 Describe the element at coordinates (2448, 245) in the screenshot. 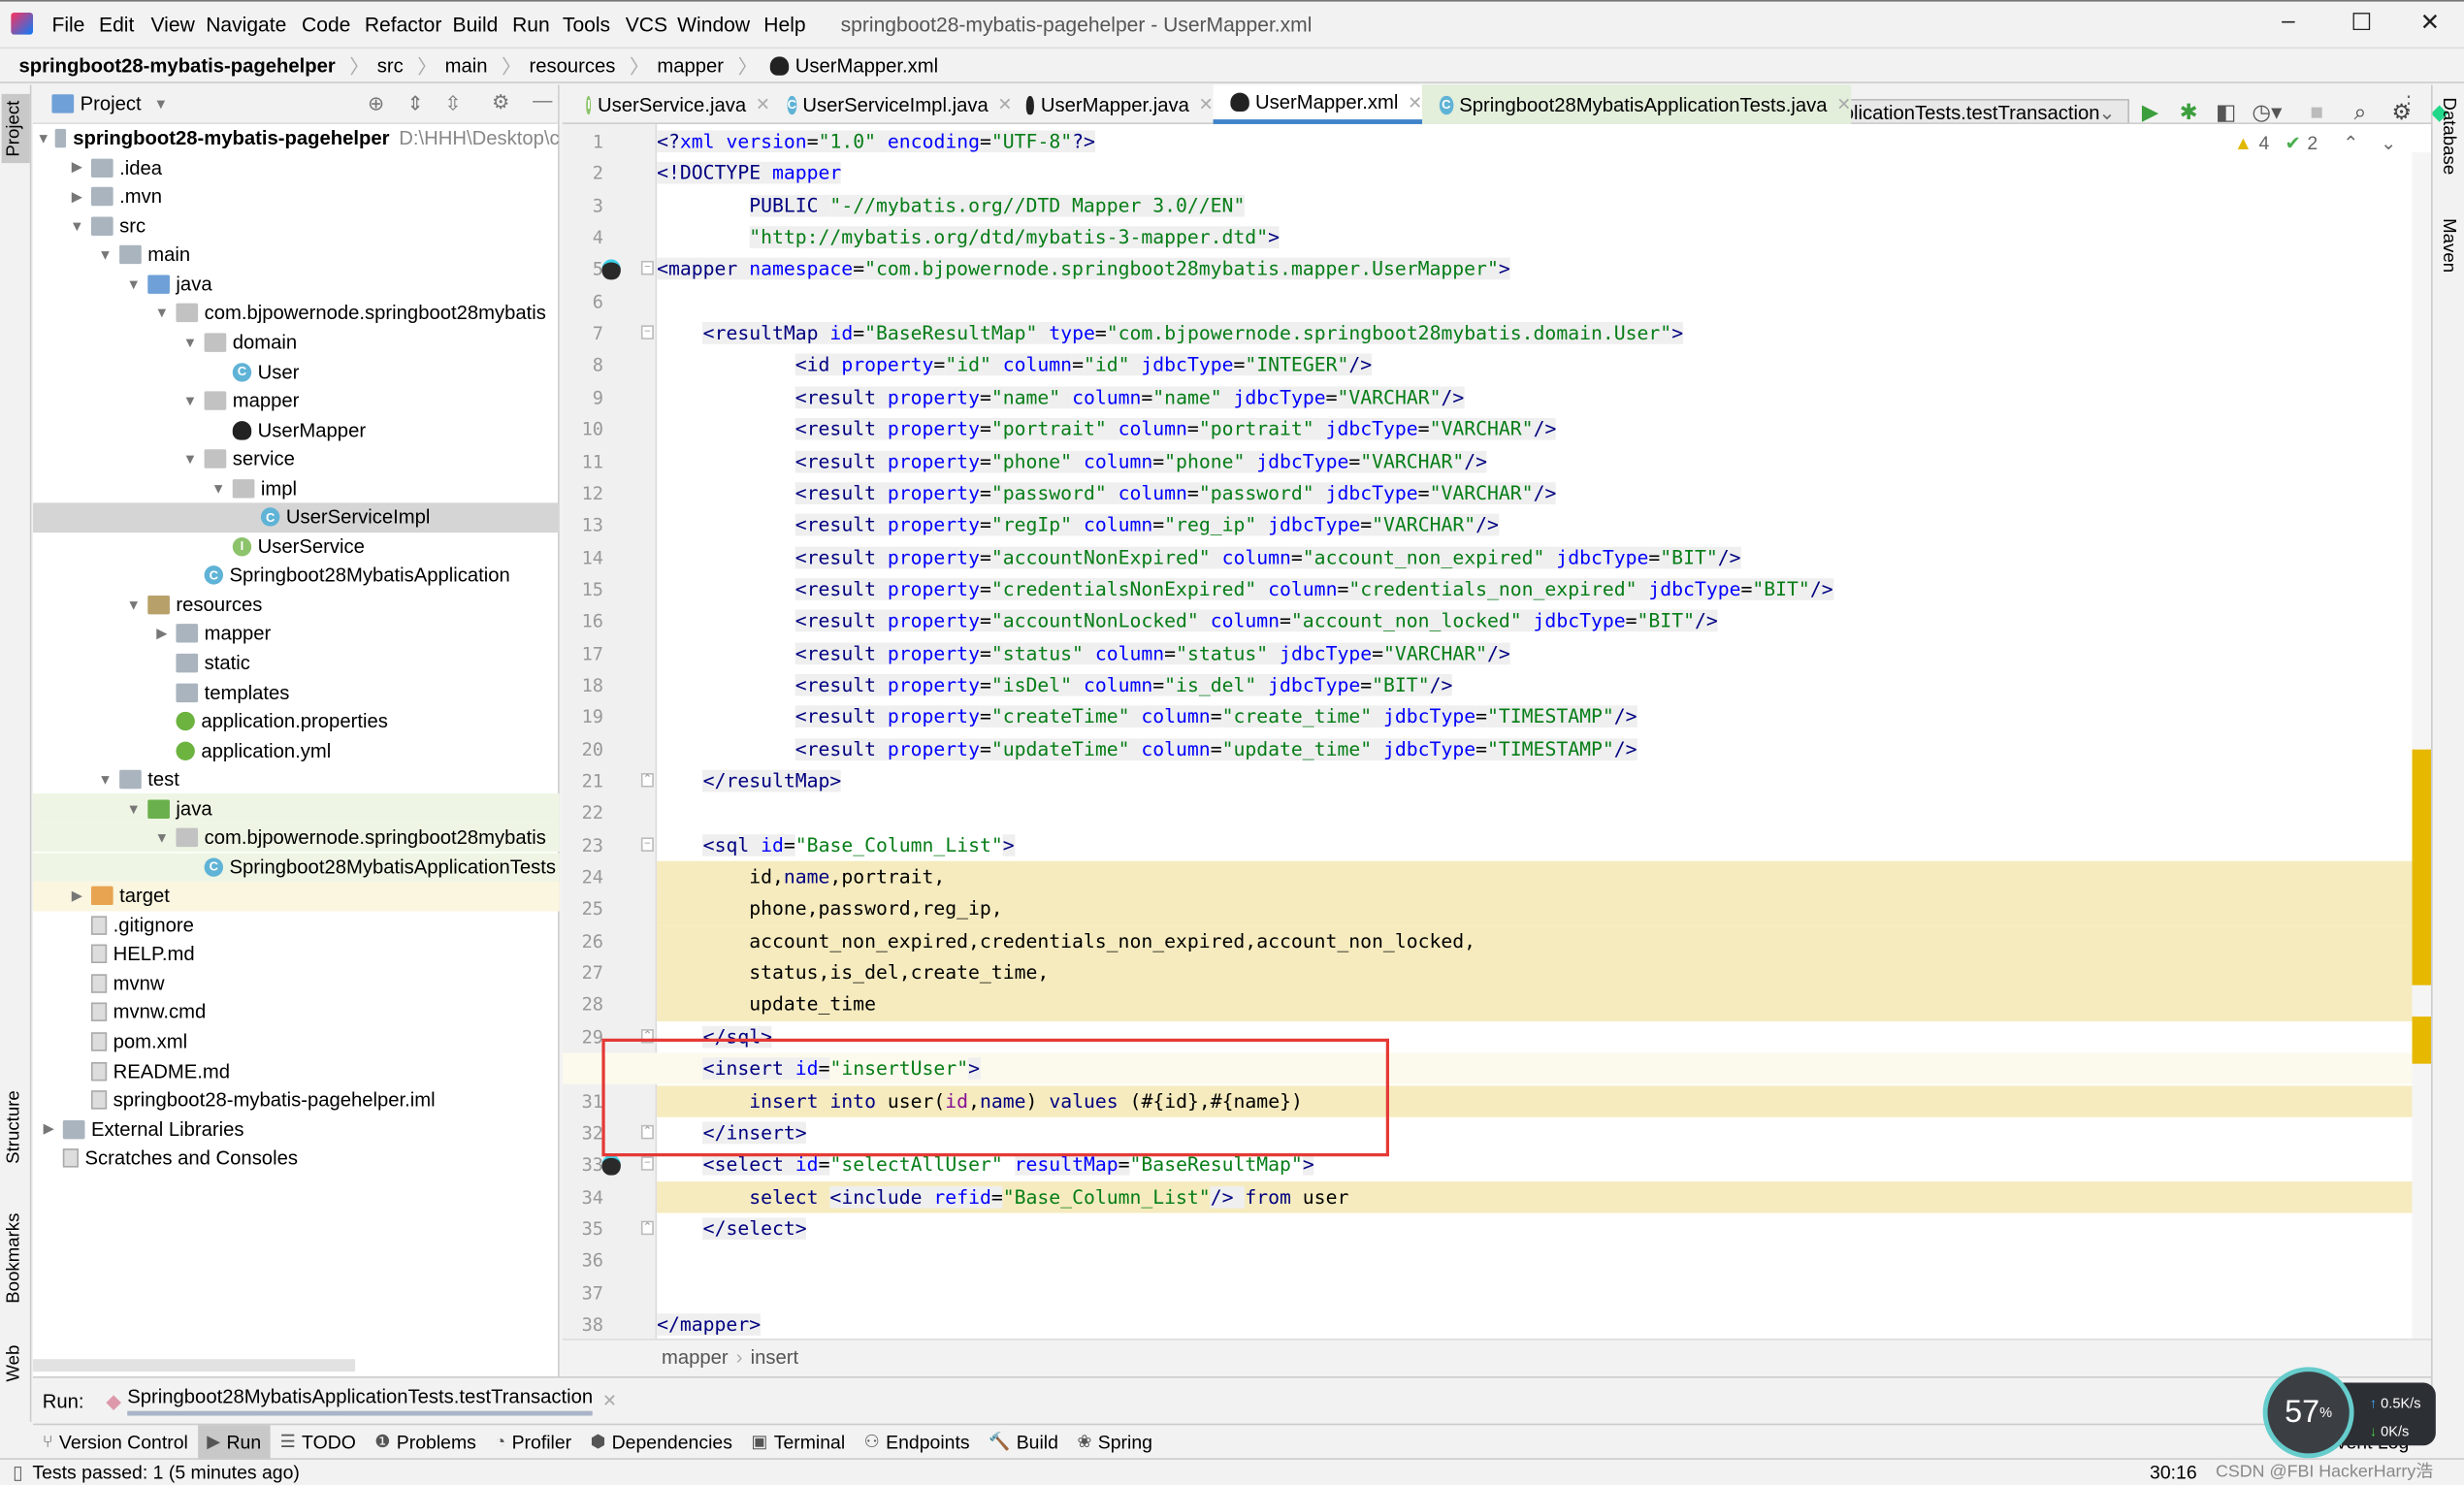

I see `maven-tool-button: Maven` at that location.